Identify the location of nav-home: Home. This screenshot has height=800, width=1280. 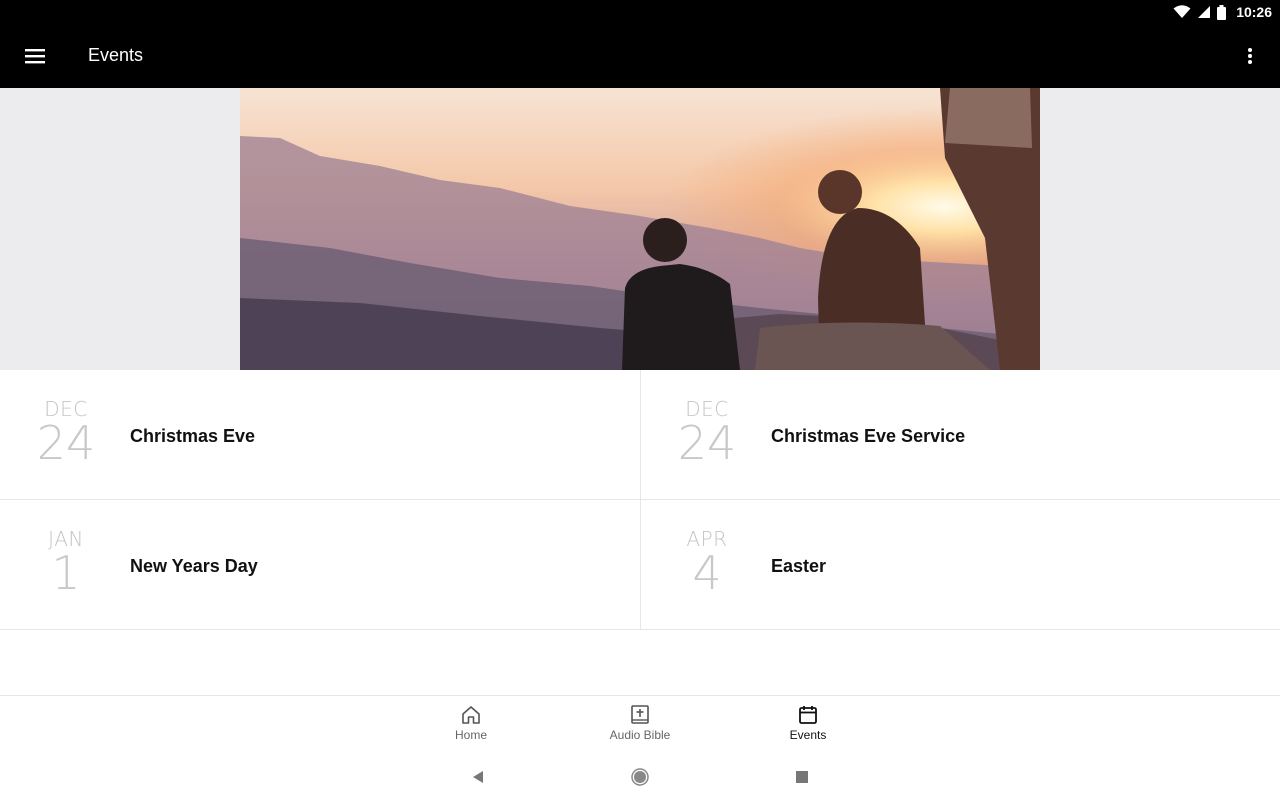
(471, 727).